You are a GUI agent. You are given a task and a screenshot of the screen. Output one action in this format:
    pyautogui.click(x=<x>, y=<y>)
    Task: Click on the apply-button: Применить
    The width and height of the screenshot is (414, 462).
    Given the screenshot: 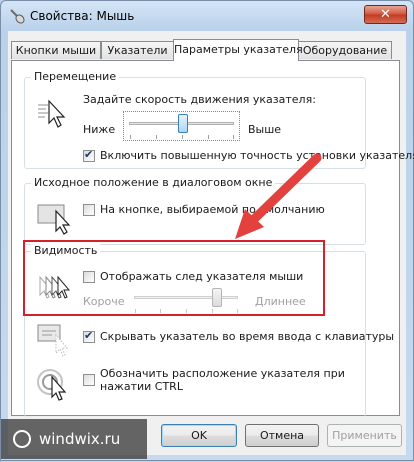 What is the action you would take?
    pyautogui.click(x=364, y=435)
    